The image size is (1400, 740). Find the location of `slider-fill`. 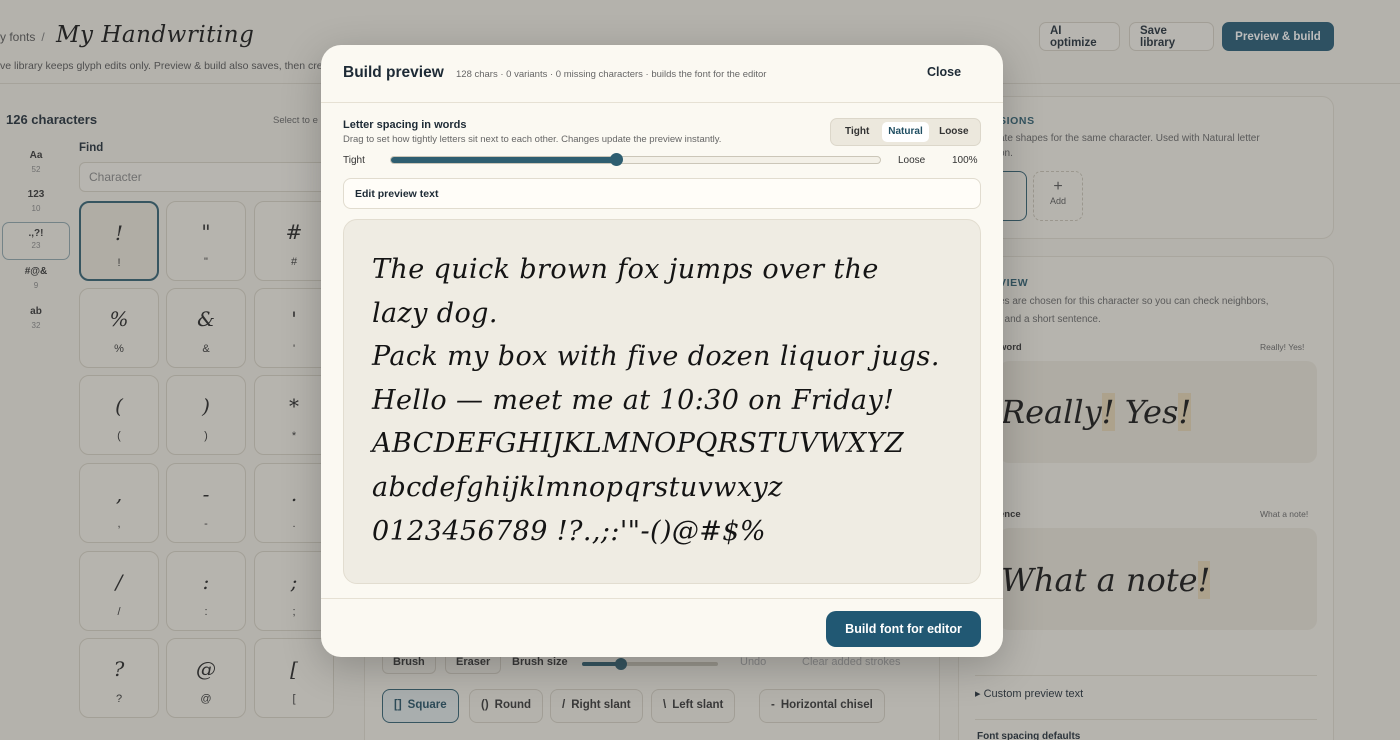

slider-fill is located at coordinates (503, 160).